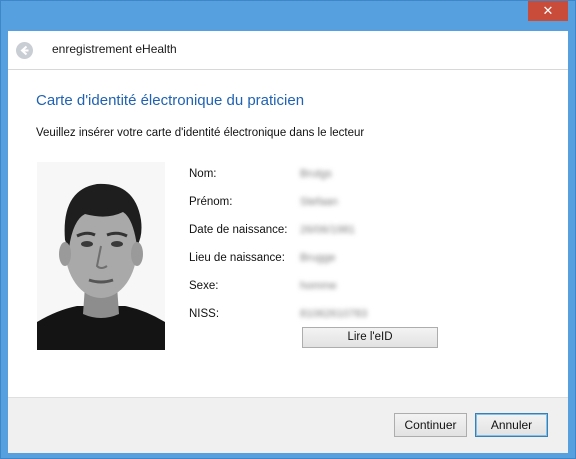 This screenshot has width=576, height=459. What do you see at coordinates (101, 256) in the screenshot?
I see `id-photo` at bounding box center [101, 256].